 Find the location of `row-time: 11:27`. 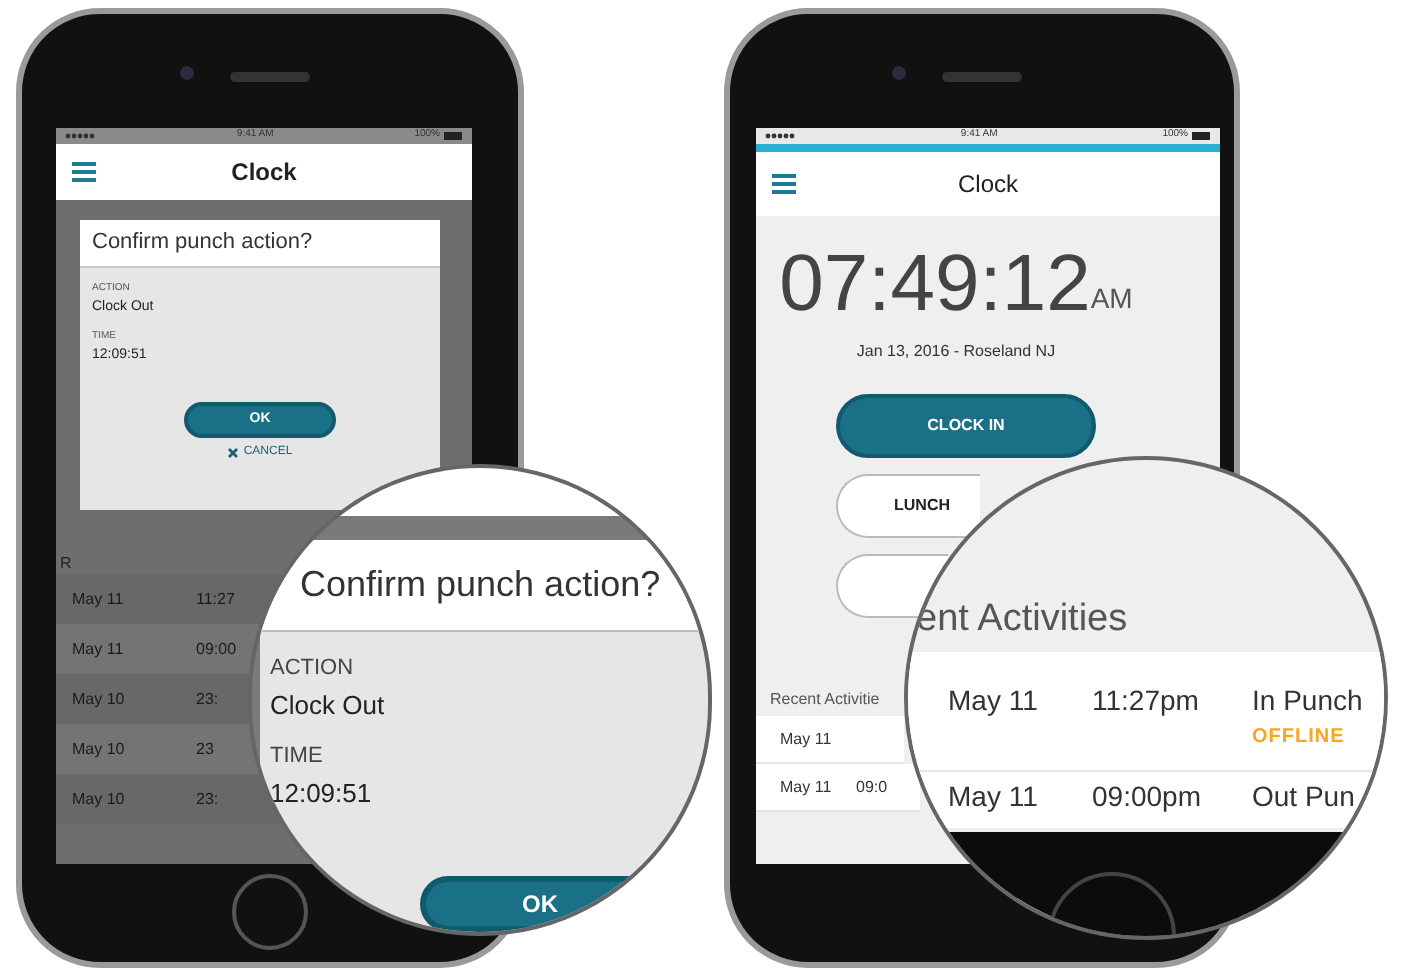

row-time: 11:27 is located at coordinates (215, 599).